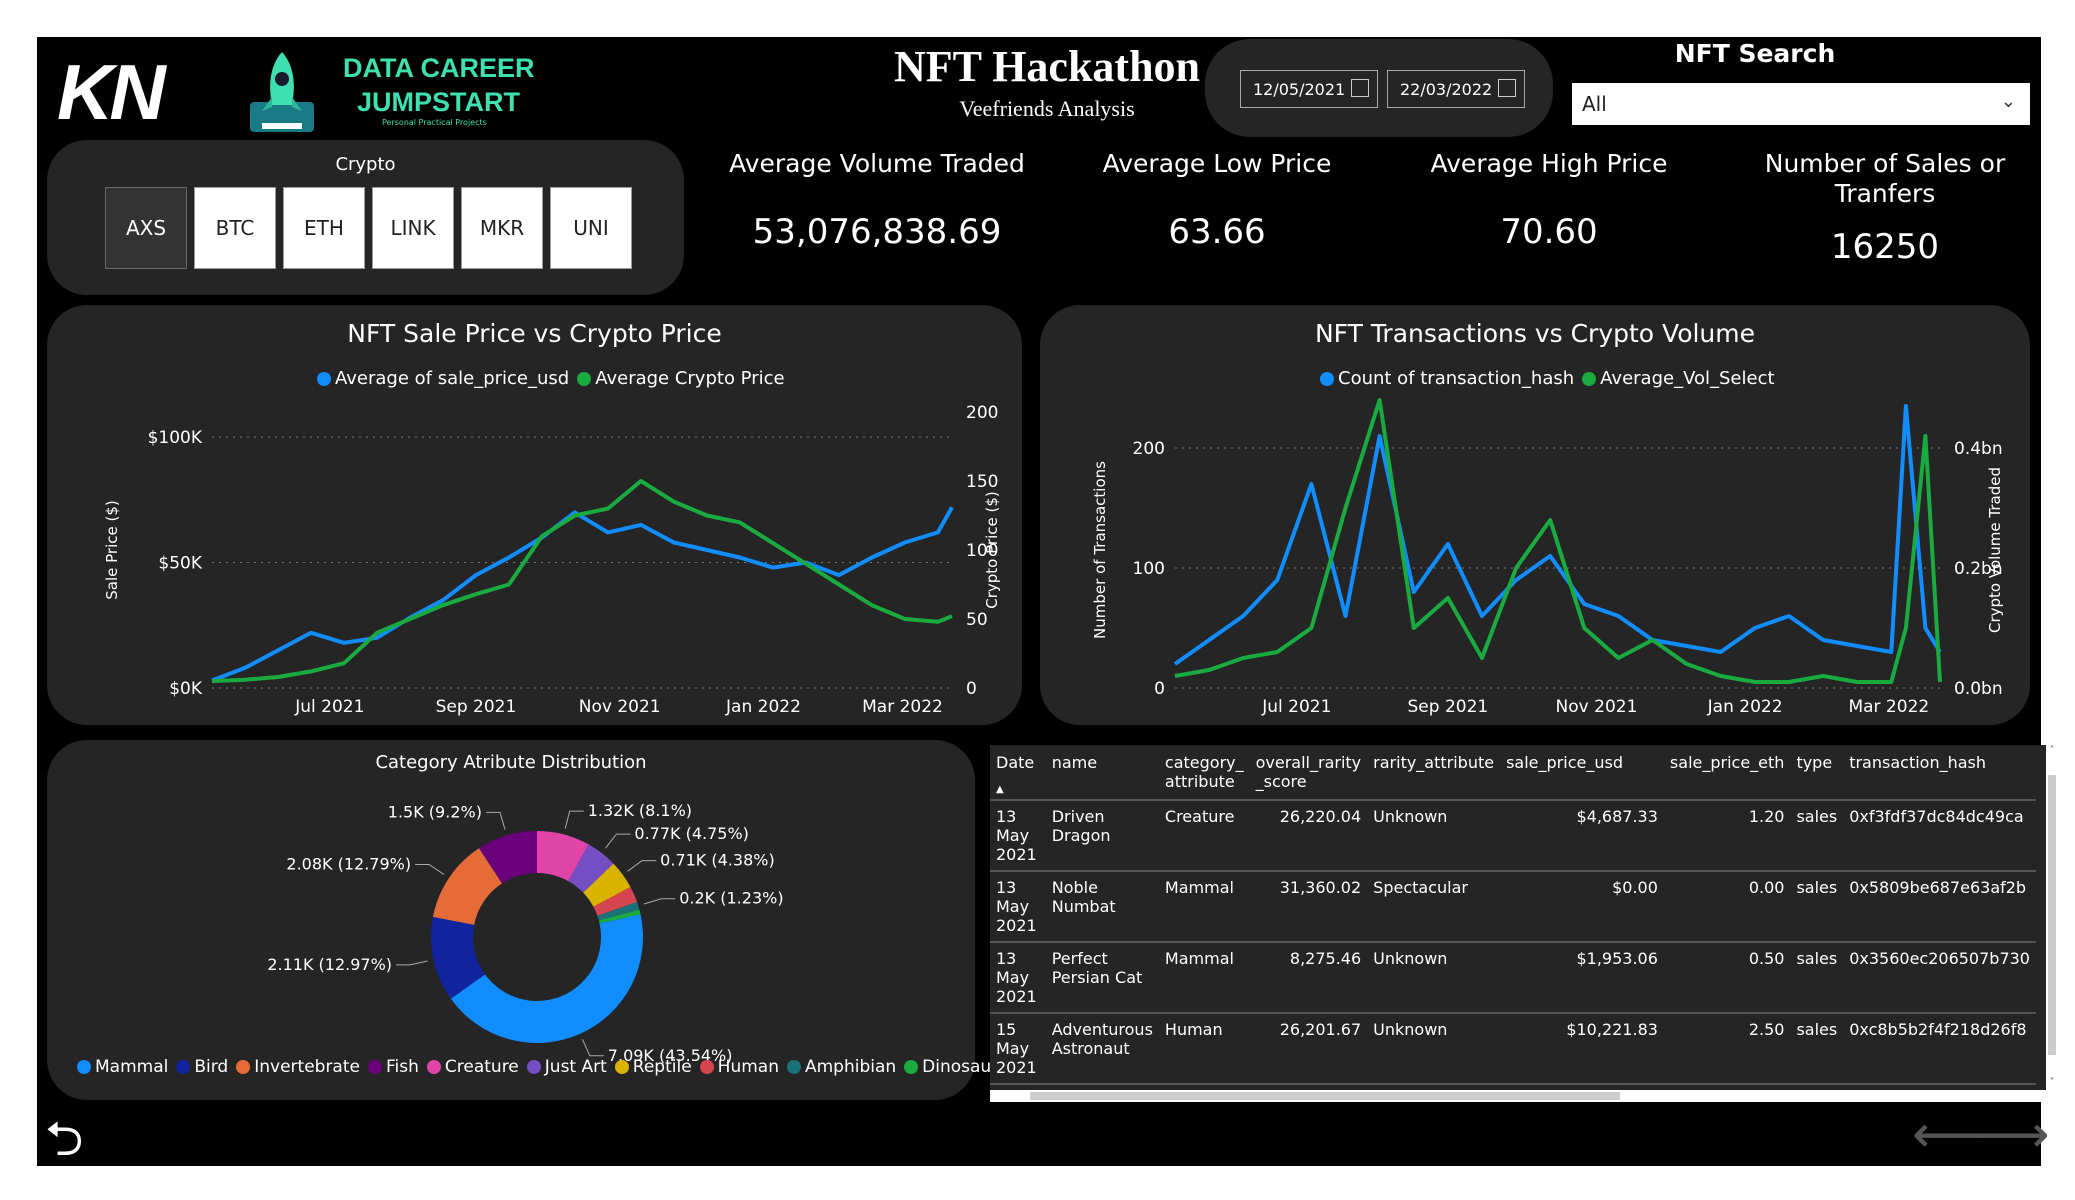 This screenshot has height=1200, width=2075. Describe the element at coordinates (1217, 163) in the screenshot. I see `kpi-title-avg-low: Average Low Price` at that location.